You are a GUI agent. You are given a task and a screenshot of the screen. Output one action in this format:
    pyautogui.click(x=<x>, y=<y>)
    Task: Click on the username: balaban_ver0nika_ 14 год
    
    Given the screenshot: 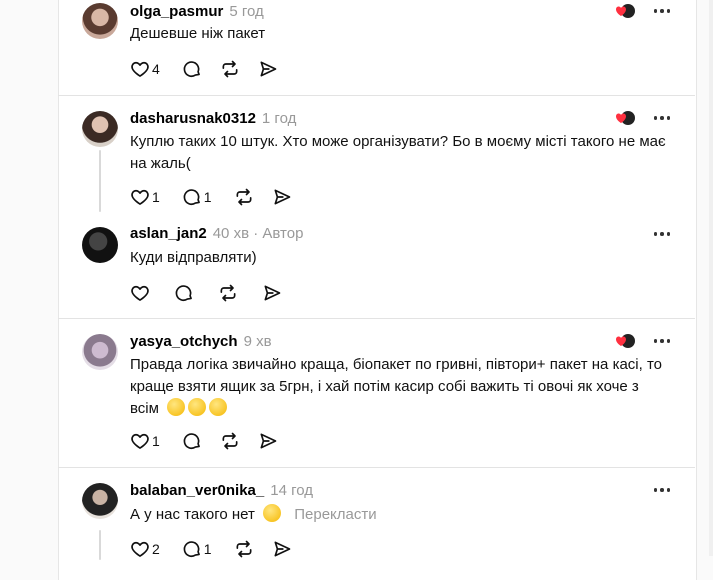 What is the action you would take?
    pyautogui.click(x=221, y=490)
    